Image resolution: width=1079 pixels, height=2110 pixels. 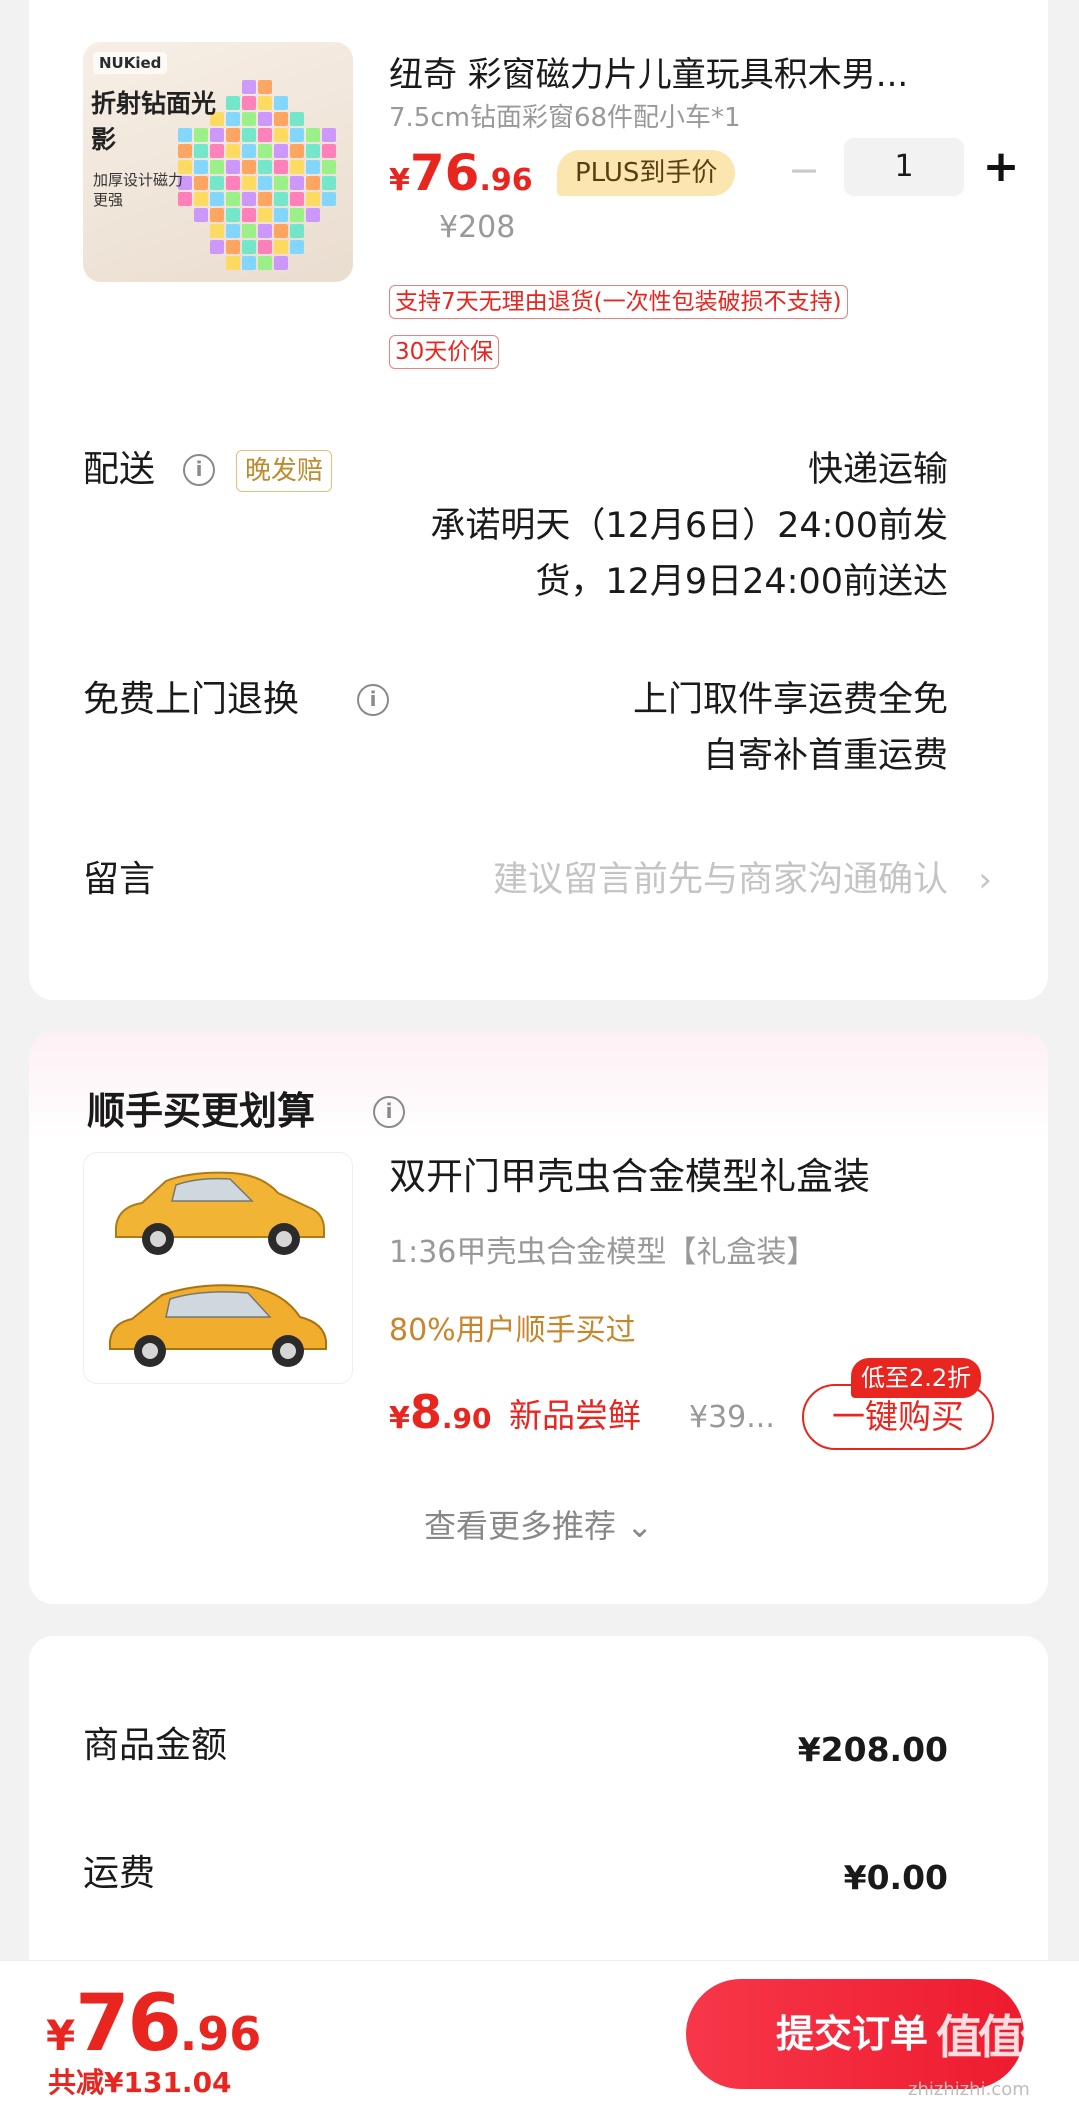 What do you see at coordinates (646, 173) in the screenshot?
I see `plus-price-badge: PLUS到手价` at bounding box center [646, 173].